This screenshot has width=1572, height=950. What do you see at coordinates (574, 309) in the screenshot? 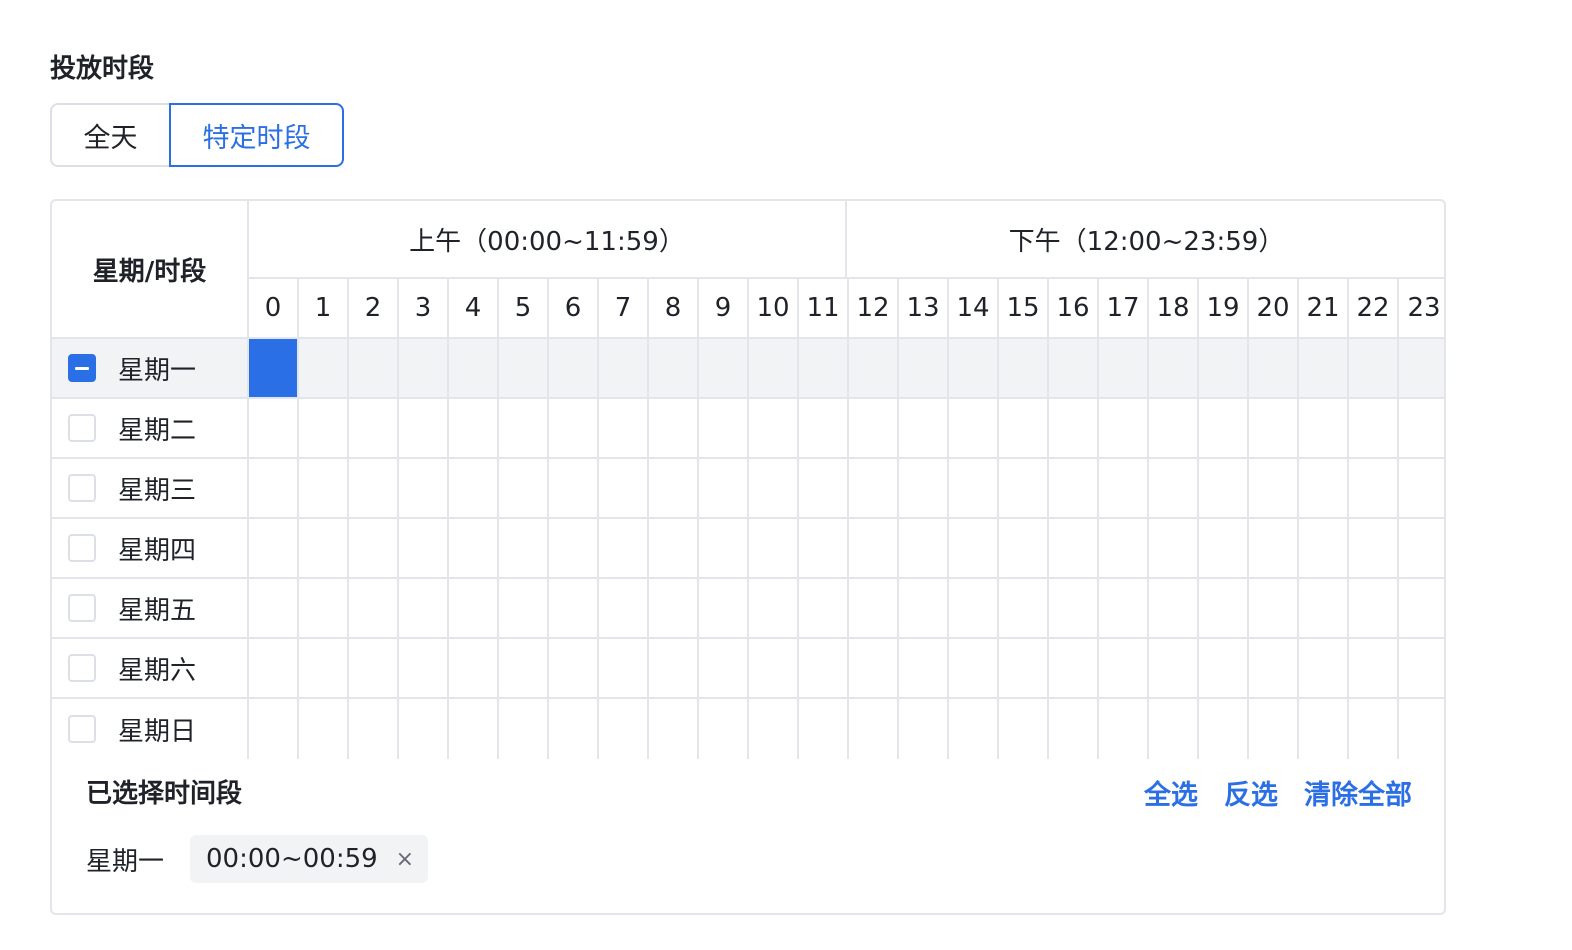
I see `hour-header-6: 6` at bounding box center [574, 309].